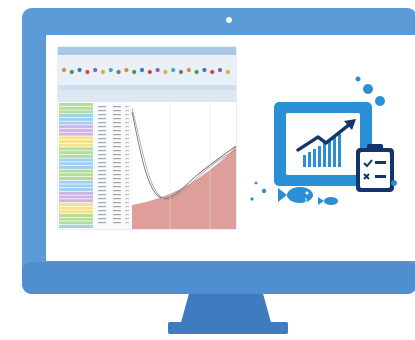 The image size is (415, 340). What do you see at coordinates (76, 165) in the screenshot?
I see `app-left-panel` at bounding box center [76, 165].